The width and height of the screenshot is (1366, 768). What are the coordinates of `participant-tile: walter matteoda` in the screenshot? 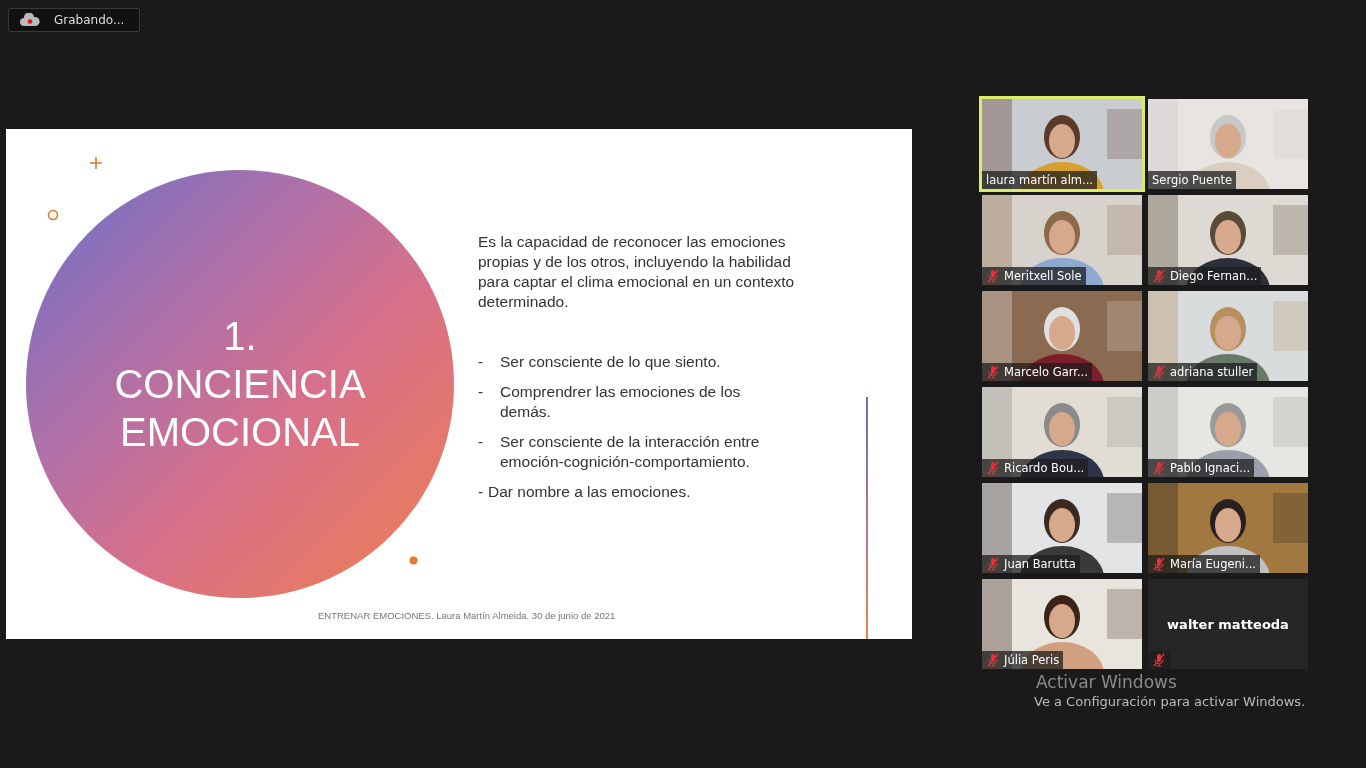 It's located at (1228, 624).